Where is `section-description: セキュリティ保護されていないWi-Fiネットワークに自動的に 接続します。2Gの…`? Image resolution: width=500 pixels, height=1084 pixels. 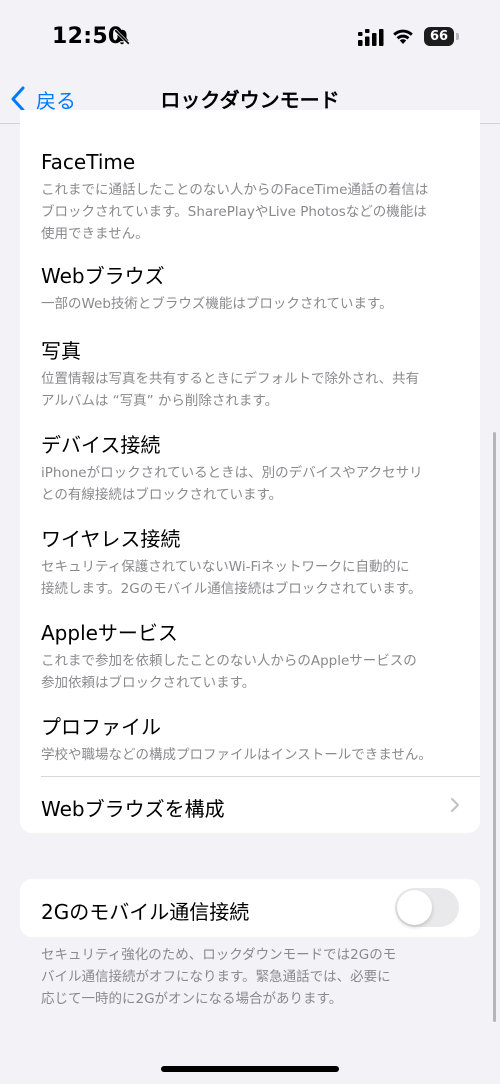 section-description: セキュリティ保護されていないWi-Fiネットワークに自動的に 接続します。2Gの… is located at coordinates (231, 578).